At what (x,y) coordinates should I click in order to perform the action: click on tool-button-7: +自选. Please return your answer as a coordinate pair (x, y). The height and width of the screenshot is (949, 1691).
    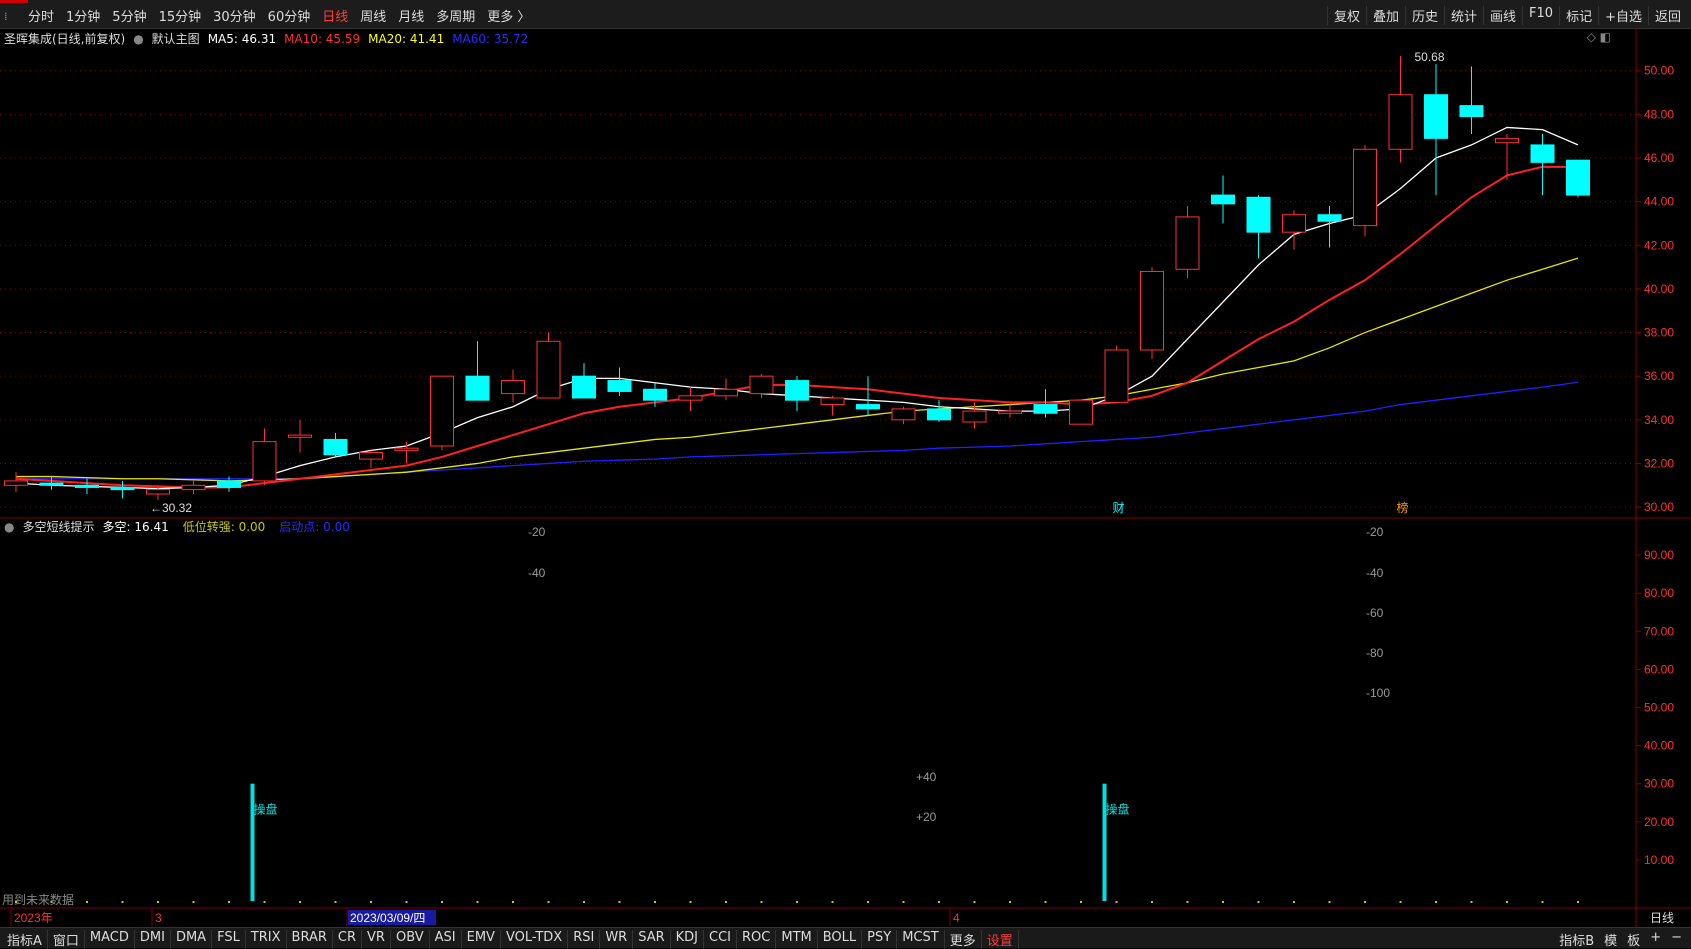
    Looking at the image, I should click on (1623, 15).